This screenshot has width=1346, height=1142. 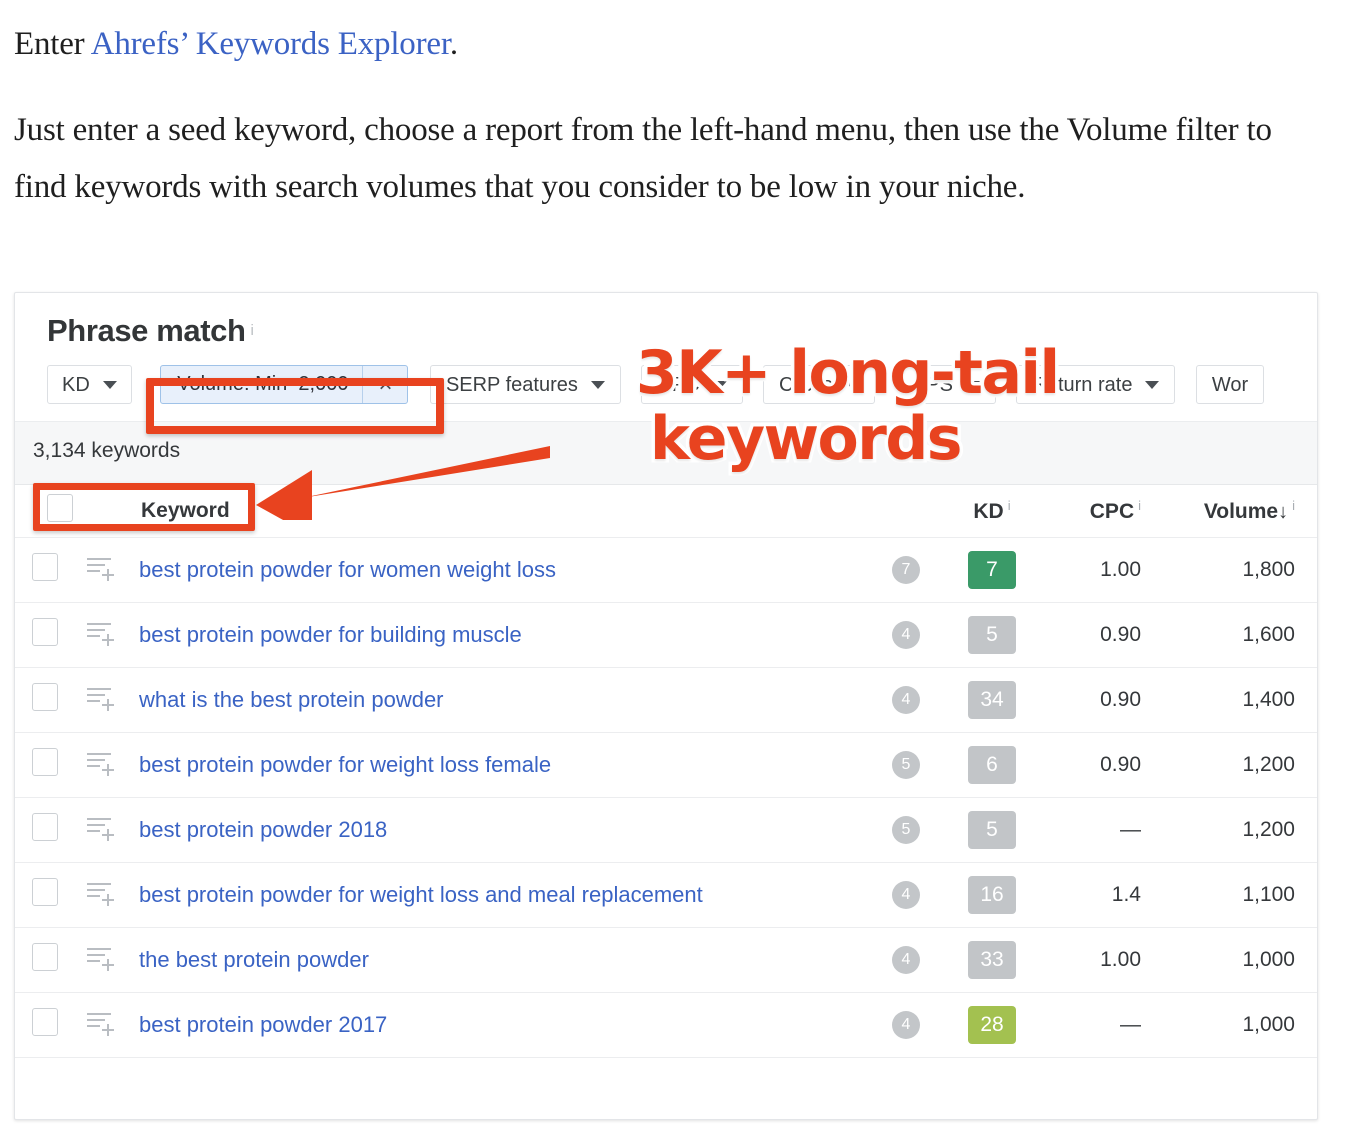 What do you see at coordinates (1101, 960) in the screenshot?
I see `row-cpc-cell: 1.00` at bounding box center [1101, 960].